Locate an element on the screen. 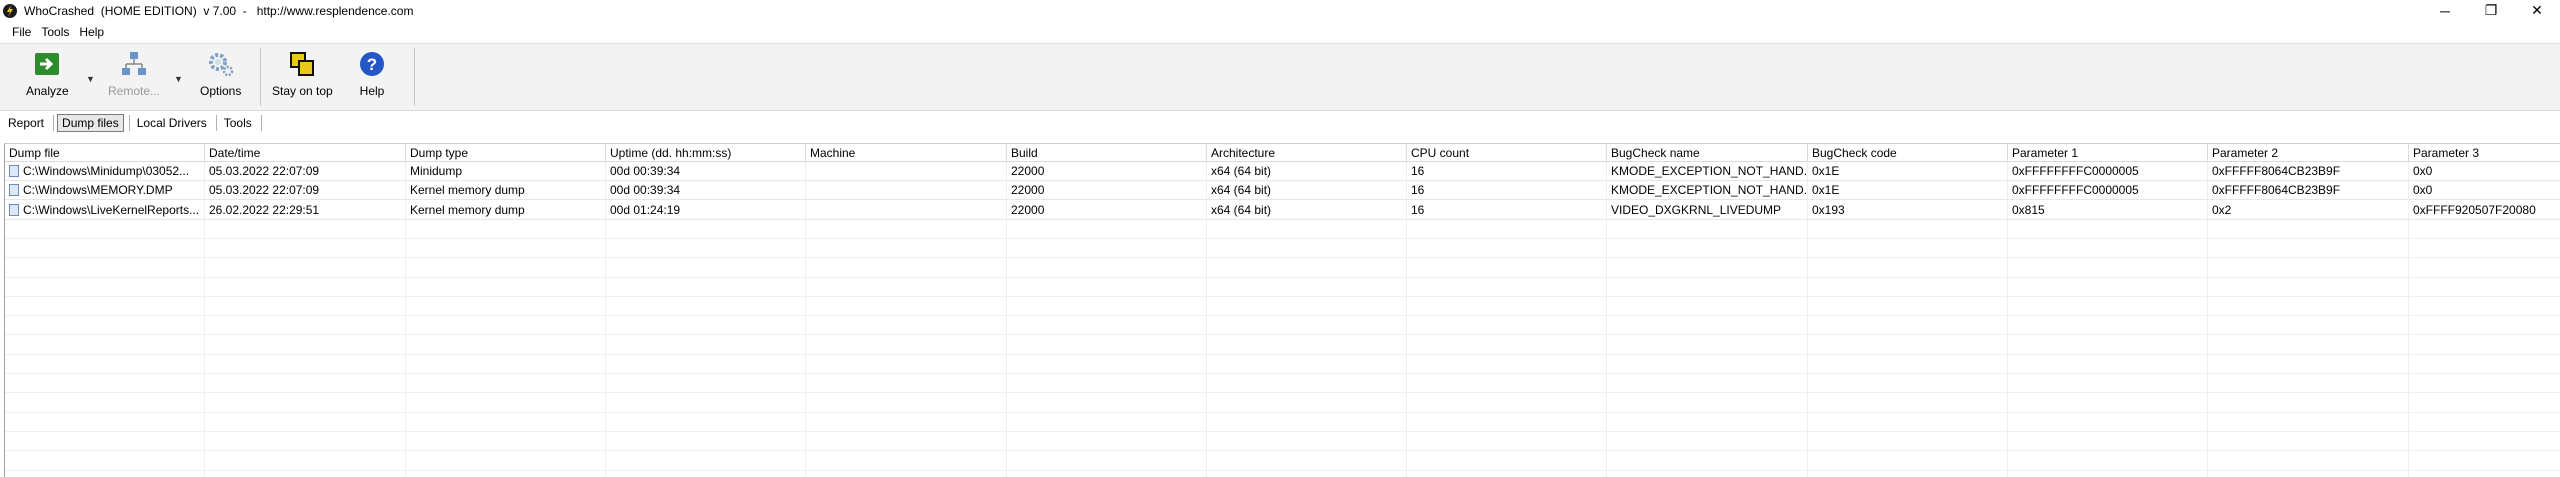 This screenshot has height=477, width=2560. column-header-parameter-3: Parameter 3 is located at coordinates (2484, 153).